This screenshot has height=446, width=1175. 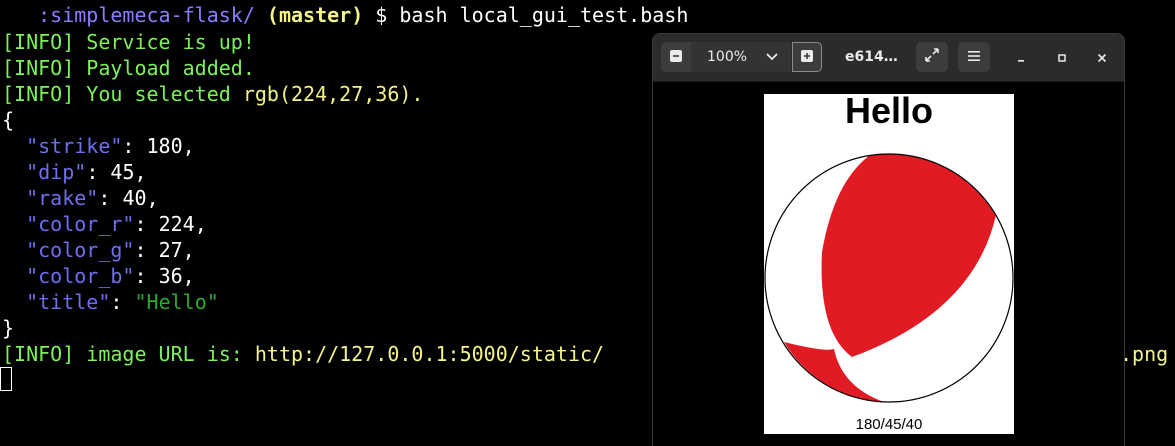 I want to click on zoom-out-button, so click(x=676, y=57).